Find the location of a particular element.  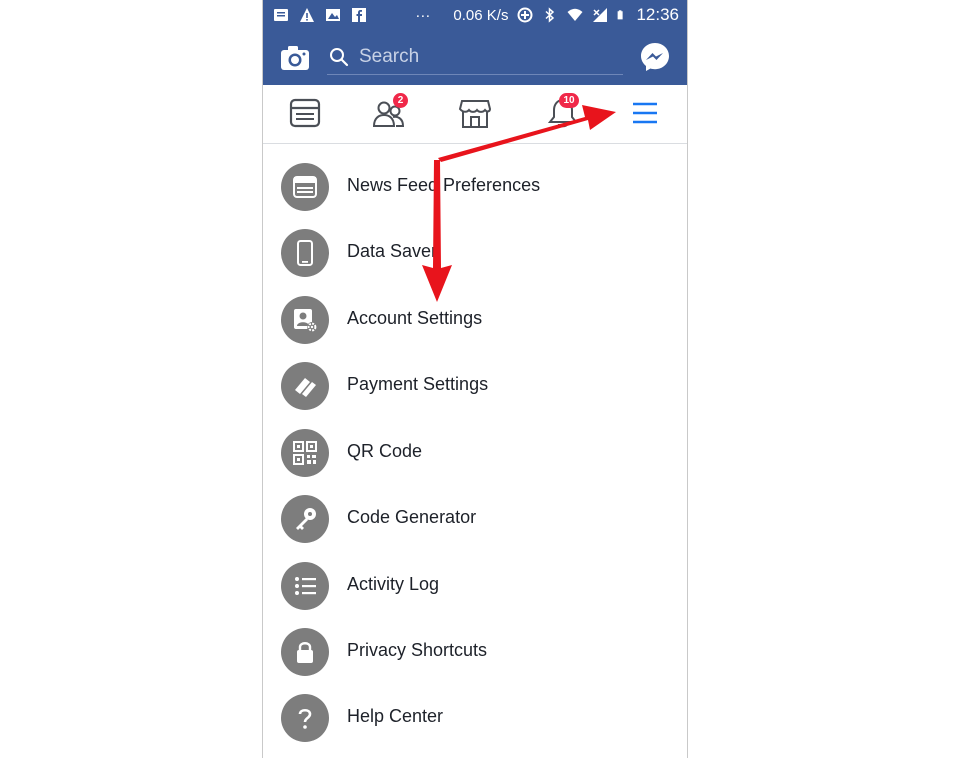

menu-item-code-generator: Code Generator is located at coordinates (475, 518).